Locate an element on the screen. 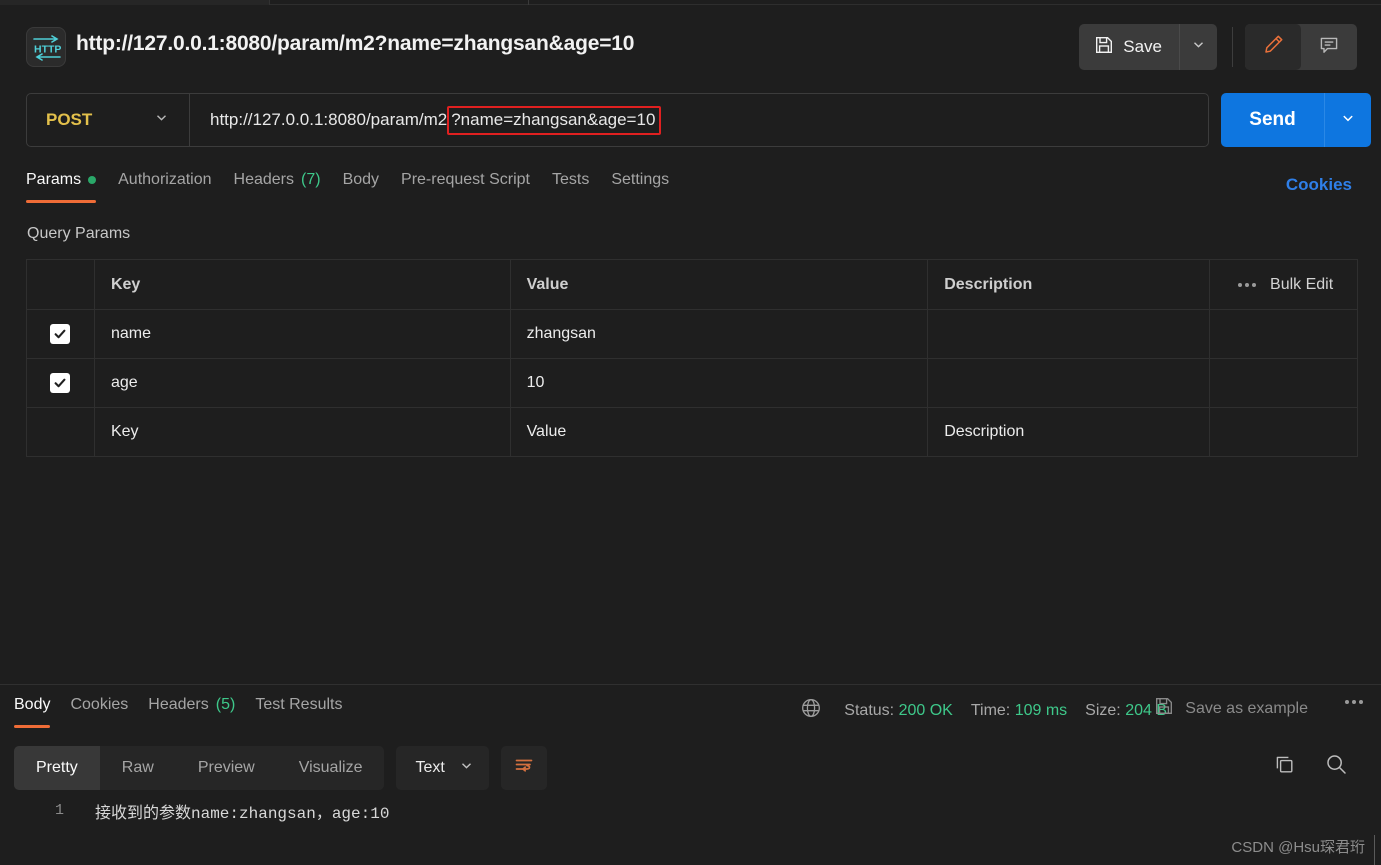  wrap-lines-button is located at coordinates (523, 768).